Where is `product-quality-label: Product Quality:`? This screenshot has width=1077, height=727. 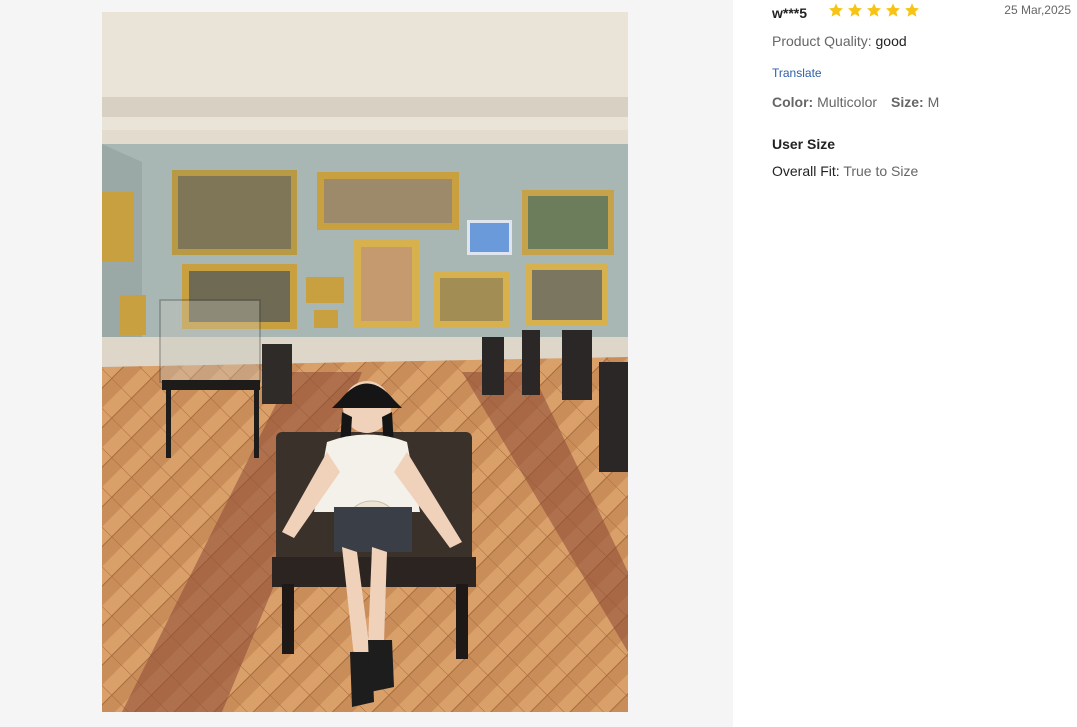 product-quality-label: Product Quality: is located at coordinates (822, 41).